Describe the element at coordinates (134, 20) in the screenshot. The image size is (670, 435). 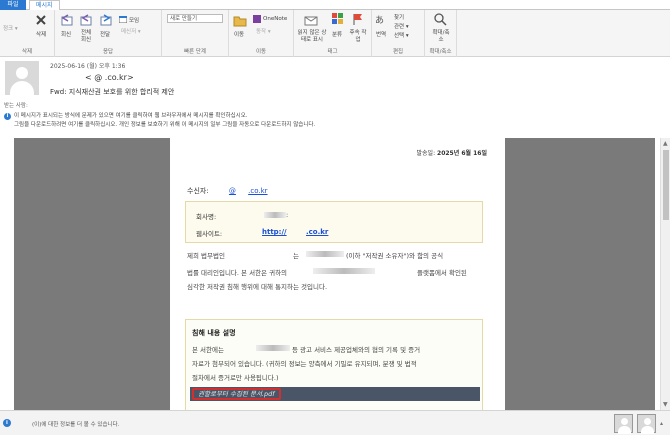
I see `meeting-button: 모임` at that location.